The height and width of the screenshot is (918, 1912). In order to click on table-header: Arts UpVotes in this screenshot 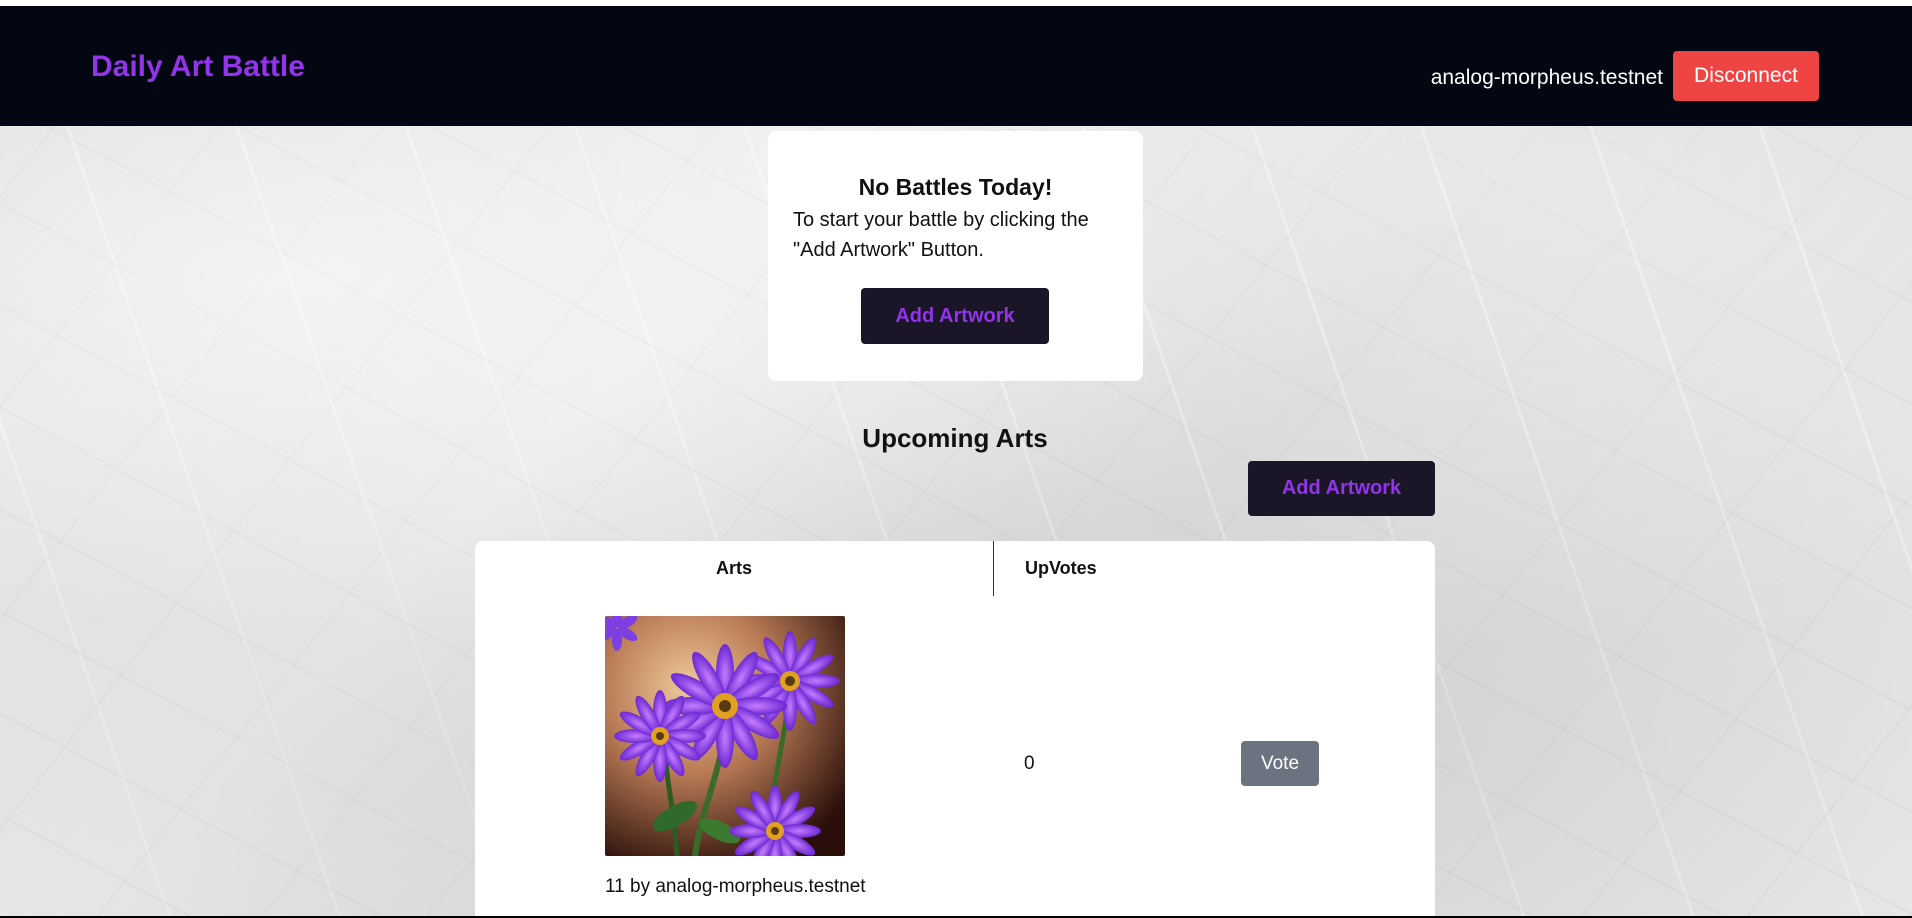, I will do `click(955, 568)`.